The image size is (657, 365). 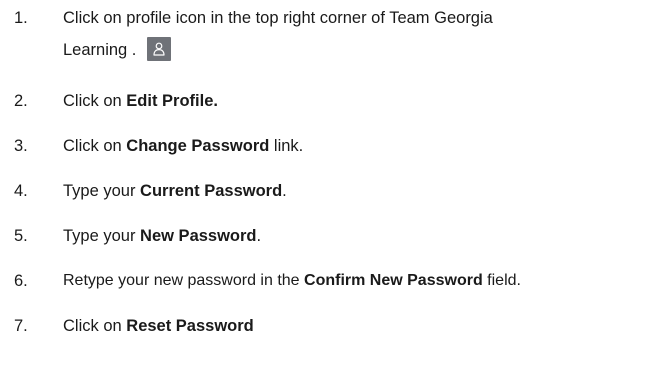 What do you see at coordinates (21, 326) in the screenshot?
I see `step-number: 7.` at bounding box center [21, 326].